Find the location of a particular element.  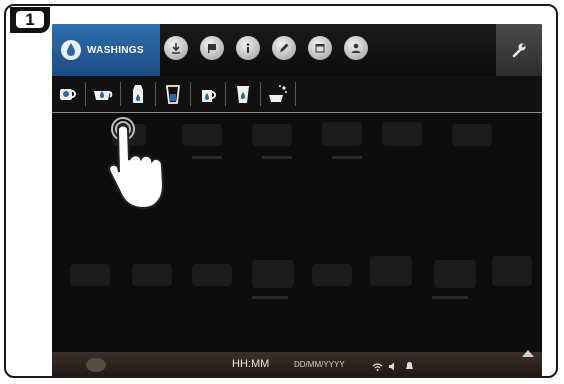

settings-button is located at coordinates (519, 50).